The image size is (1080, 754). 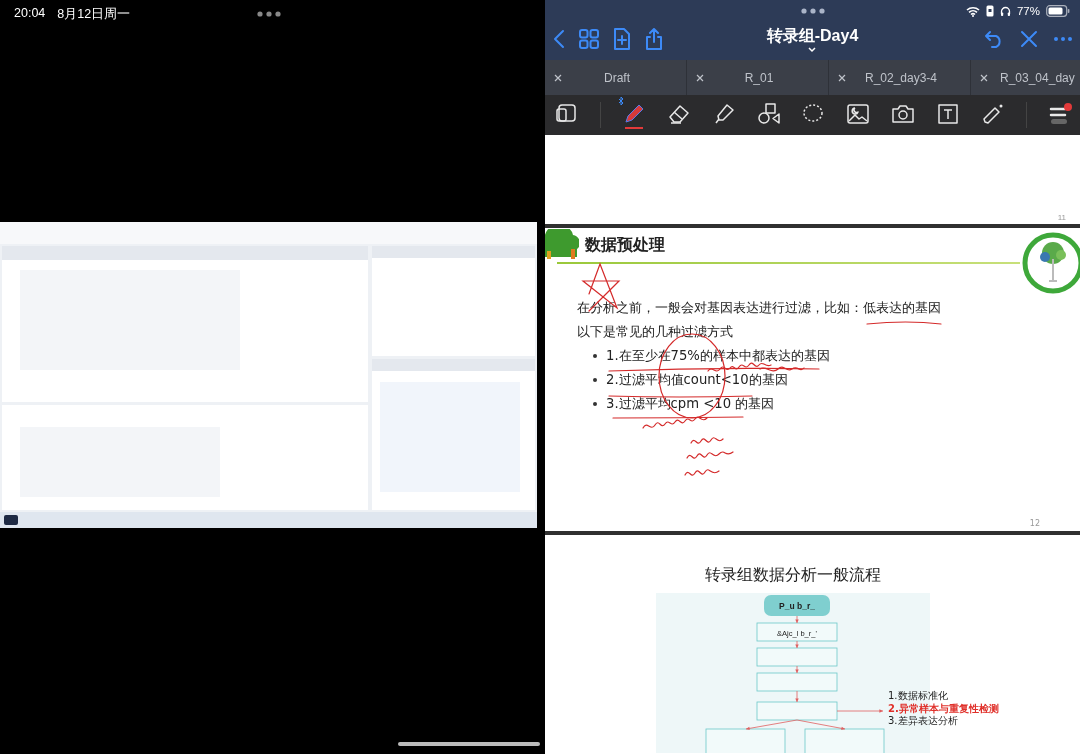 What do you see at coordinates (620, 100) in the screenshot?
I see `bluetooth-icon` at bounding box center [620, 100].